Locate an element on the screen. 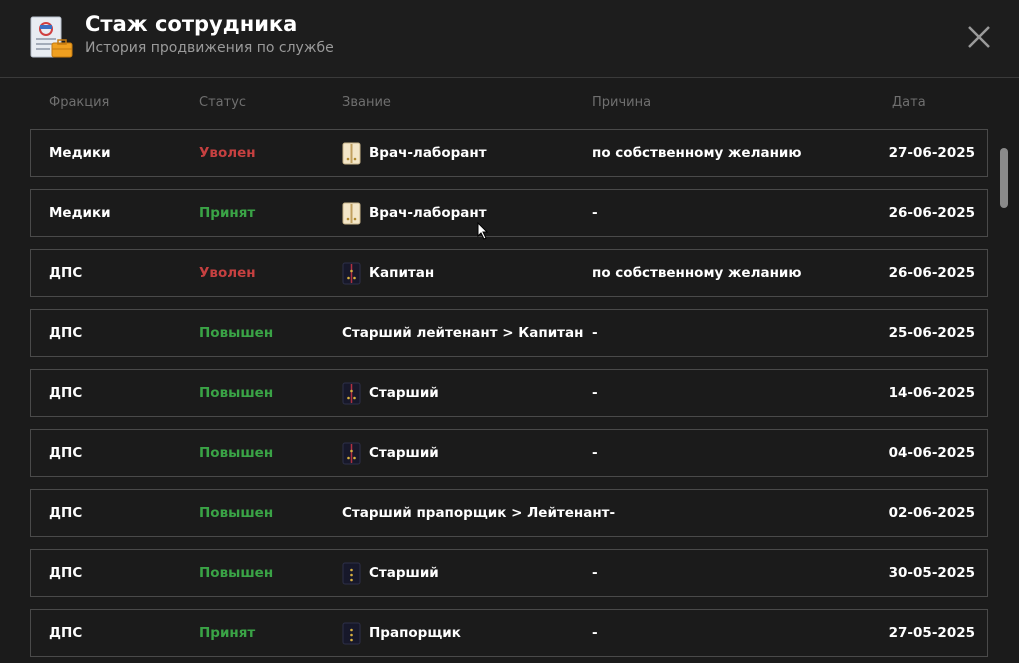  row-date: 04-06-2025 is located at coordinates (931, 453).